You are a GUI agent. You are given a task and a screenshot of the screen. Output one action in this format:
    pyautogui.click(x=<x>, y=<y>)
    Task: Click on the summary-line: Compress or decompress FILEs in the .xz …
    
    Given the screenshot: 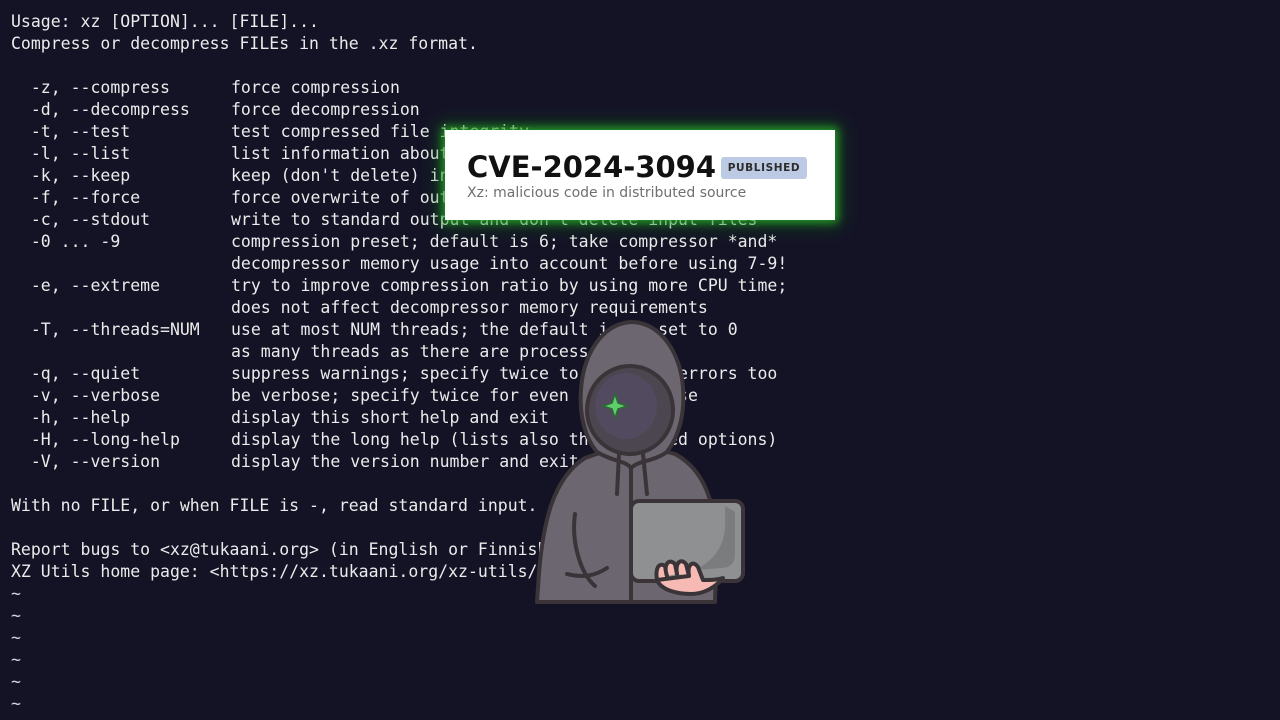 What is the action you would take?
    pyautogui.click(x=244, y=43)
    